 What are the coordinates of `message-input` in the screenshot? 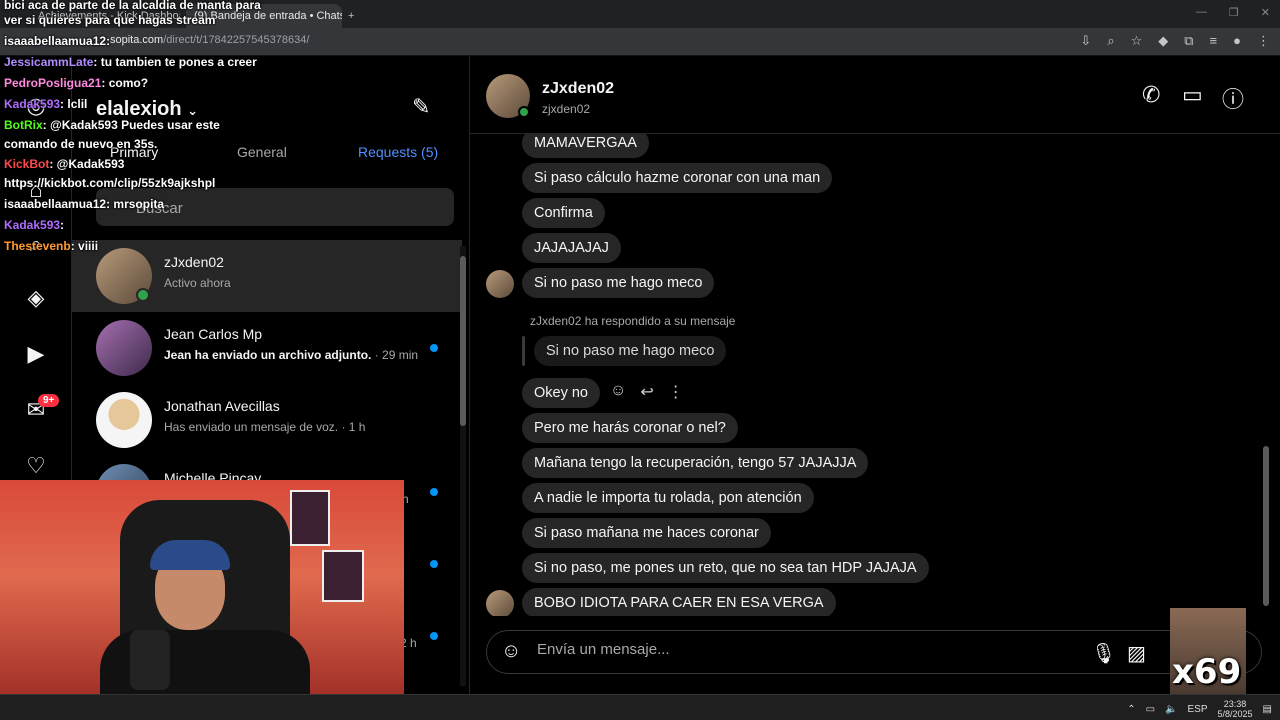 It's located at (787, 649).